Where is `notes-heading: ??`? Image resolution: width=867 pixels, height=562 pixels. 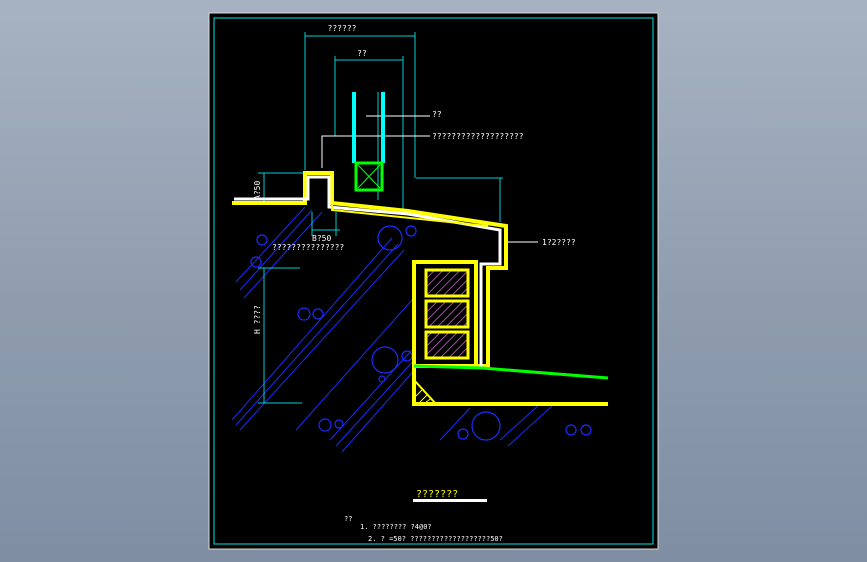
notes-heading: ?? is located at coordinates (348, 519).